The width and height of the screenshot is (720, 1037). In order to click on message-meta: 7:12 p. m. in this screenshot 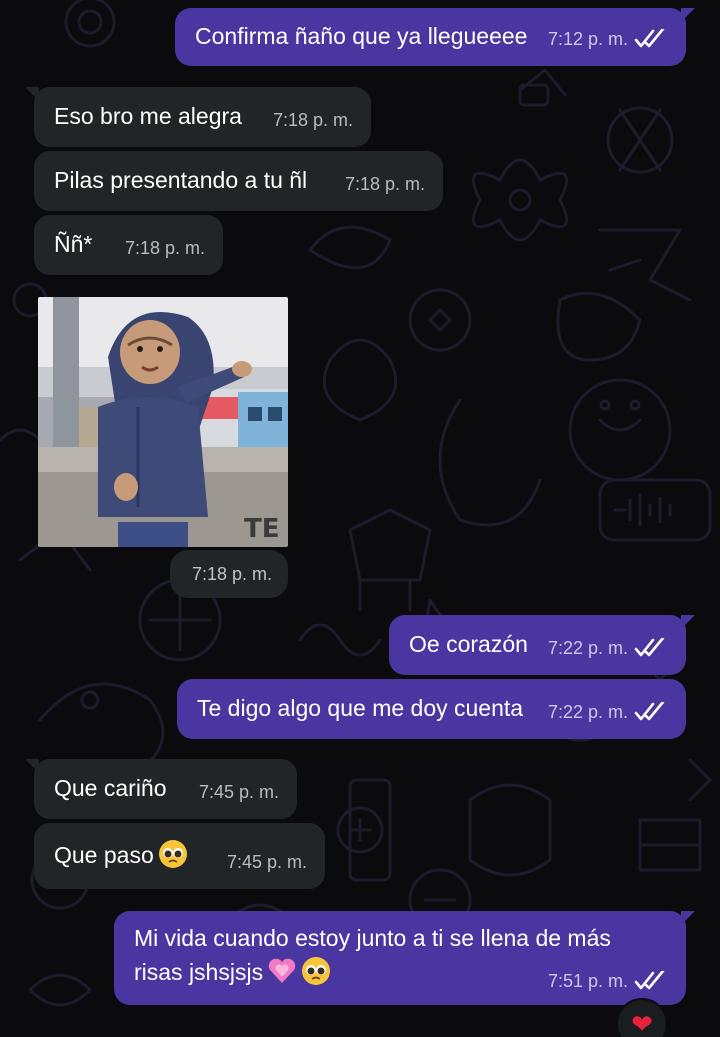, I will do `click(608, 39)`.